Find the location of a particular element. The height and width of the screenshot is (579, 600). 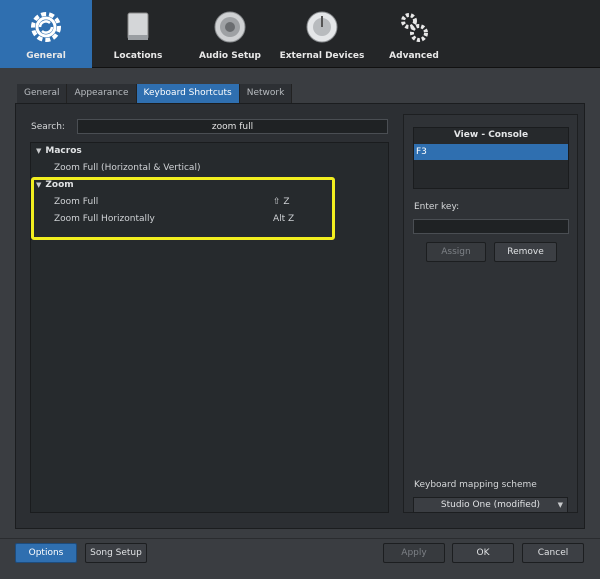

tab-general: General is located at coordinates (42, 93).